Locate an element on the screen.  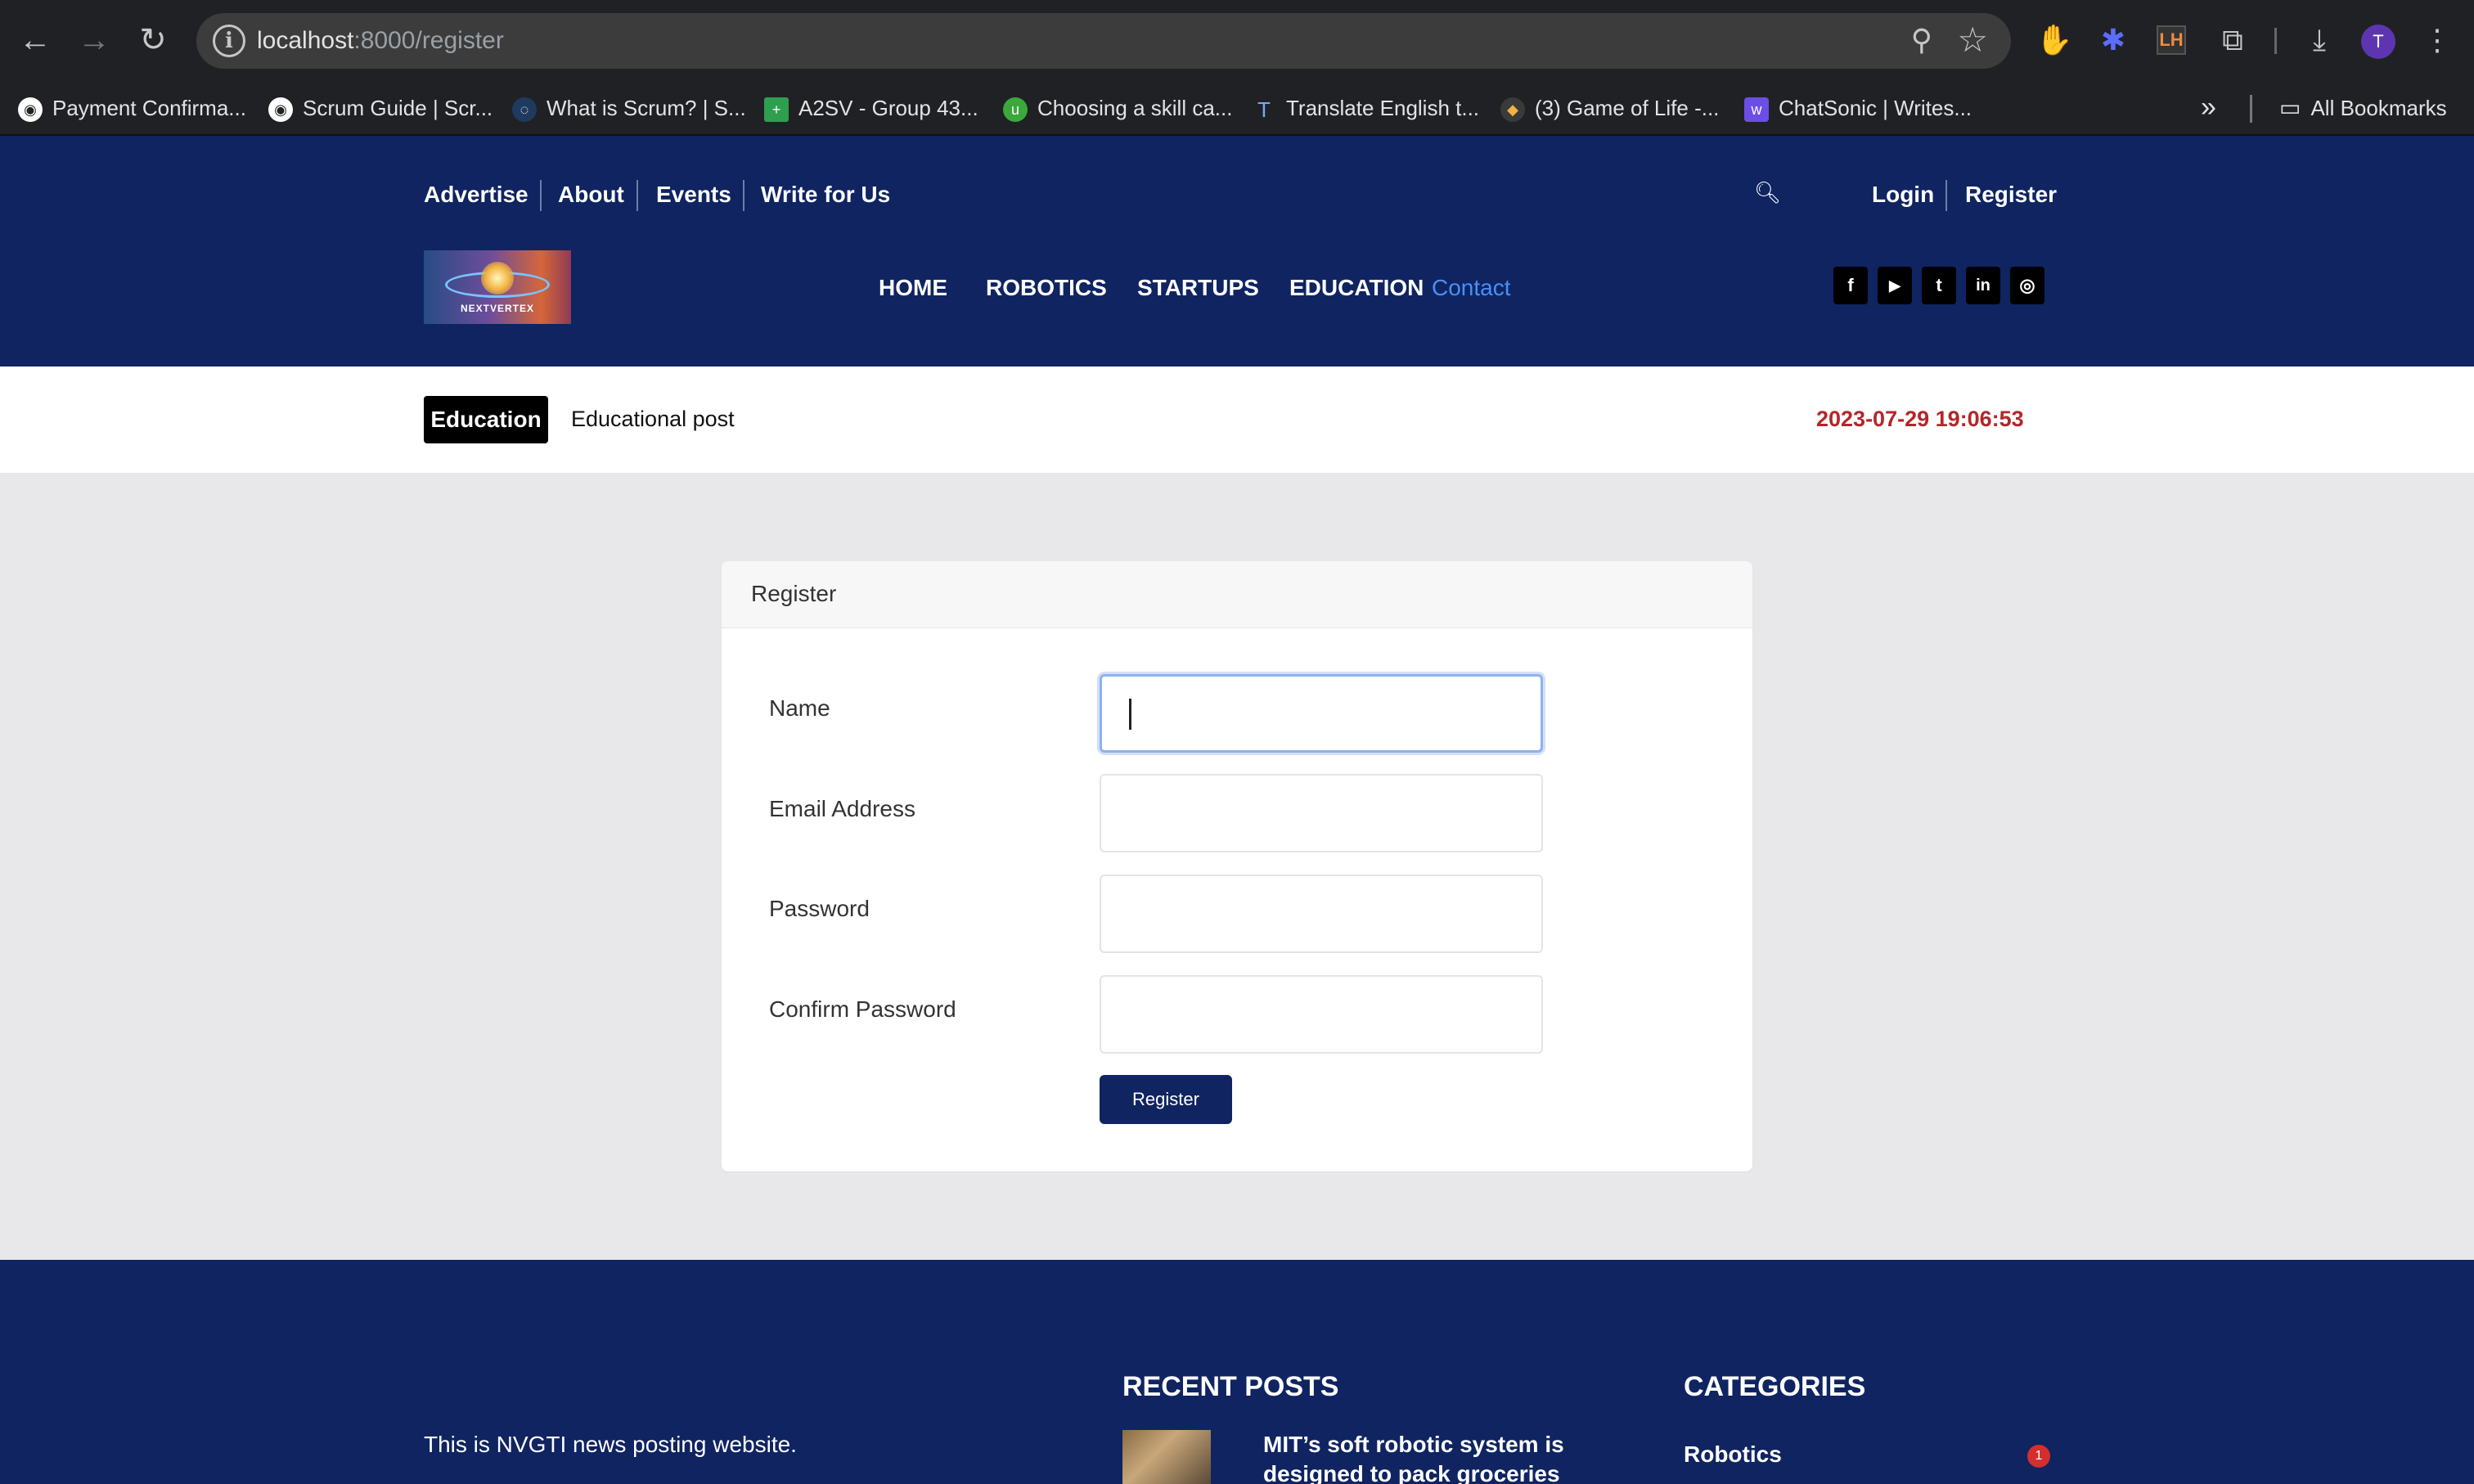
youtube-icon: ▶ is located at coordinates (1895, 285).